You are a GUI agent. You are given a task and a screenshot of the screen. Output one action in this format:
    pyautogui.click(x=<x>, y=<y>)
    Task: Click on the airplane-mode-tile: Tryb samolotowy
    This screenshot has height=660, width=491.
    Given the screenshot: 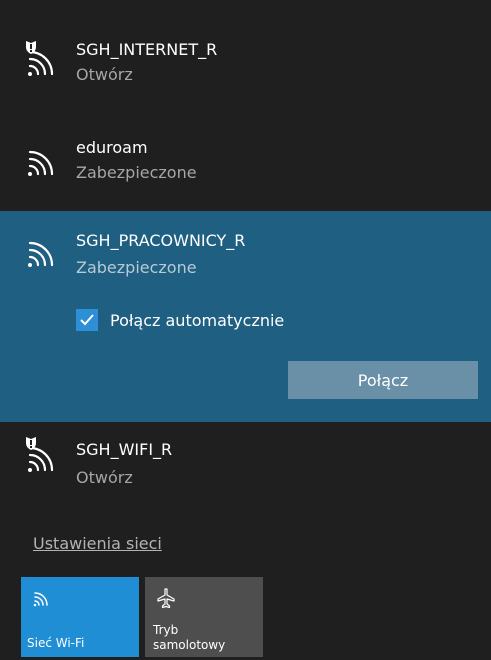 What is the action you would take?
    pyautogui.click(x=204, y=617)
    